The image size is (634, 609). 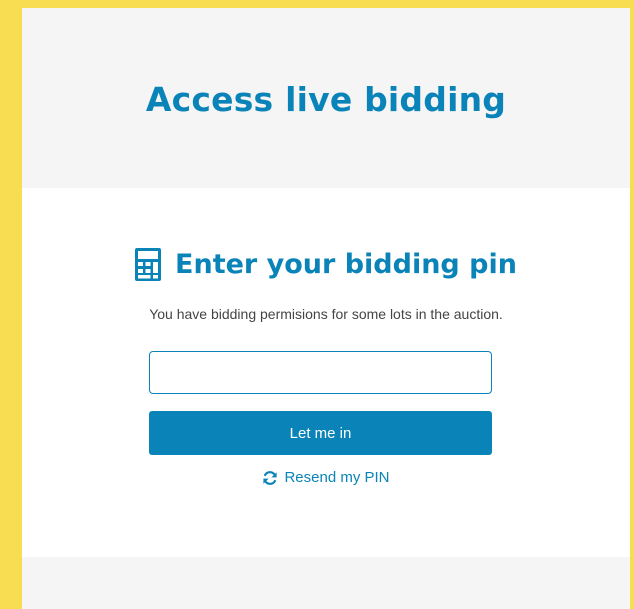 I want to click on modal-title: Access live bidding, so click(x=326, y=99).